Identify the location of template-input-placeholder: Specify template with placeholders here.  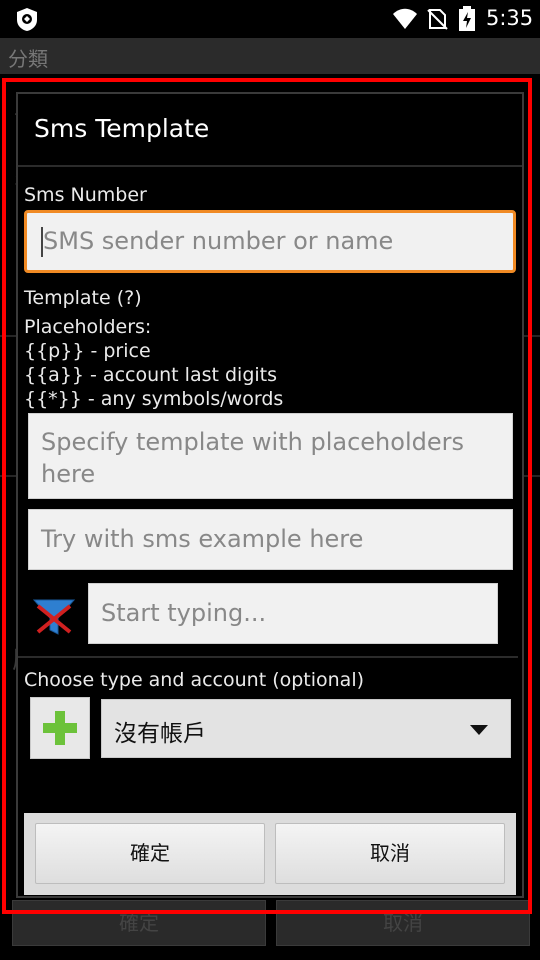
(252, 458).